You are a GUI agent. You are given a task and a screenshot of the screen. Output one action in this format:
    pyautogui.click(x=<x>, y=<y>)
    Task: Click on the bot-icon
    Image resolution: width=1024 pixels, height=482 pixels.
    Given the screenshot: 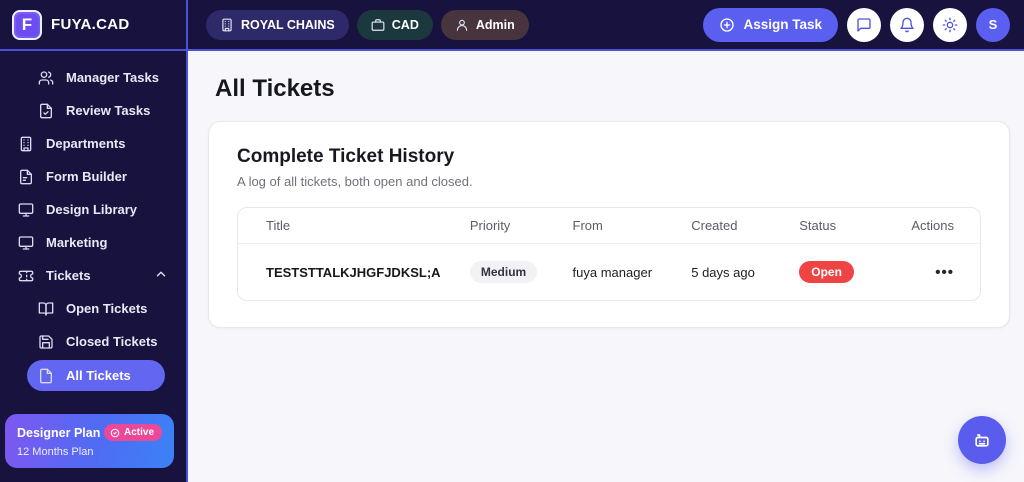 What is the action you would take?
    pyautogui.click(x=982, y=440)
    